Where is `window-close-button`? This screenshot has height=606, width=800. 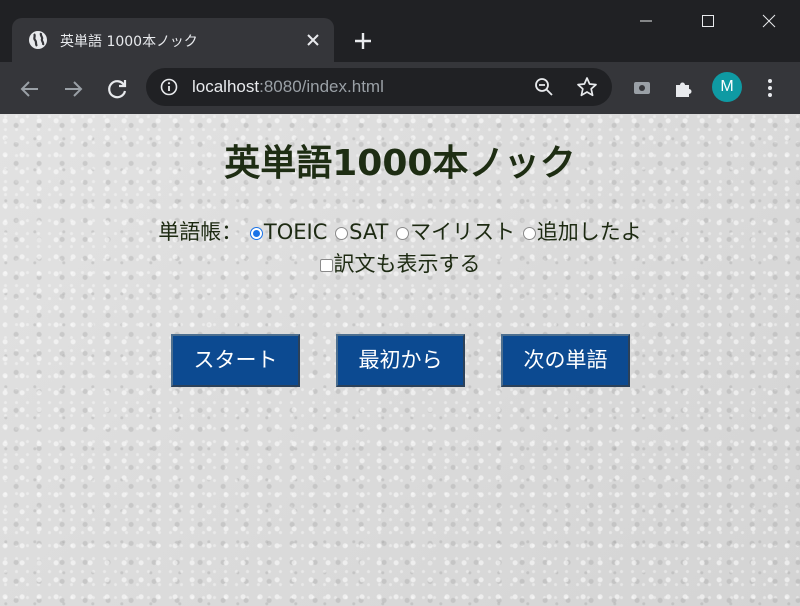
window-close-button is located at coordinates (769, 22).